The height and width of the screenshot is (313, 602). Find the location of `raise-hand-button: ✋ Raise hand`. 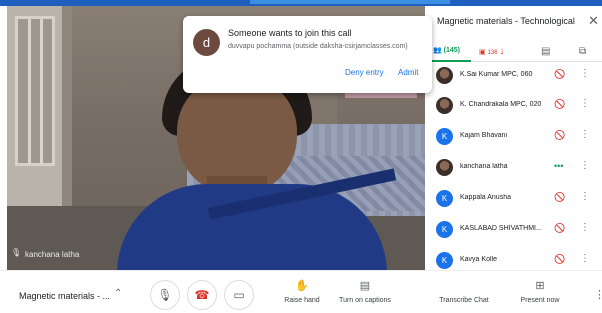

raise-hand-button: ✋ Raise hand is located at coordinates (302, 291).